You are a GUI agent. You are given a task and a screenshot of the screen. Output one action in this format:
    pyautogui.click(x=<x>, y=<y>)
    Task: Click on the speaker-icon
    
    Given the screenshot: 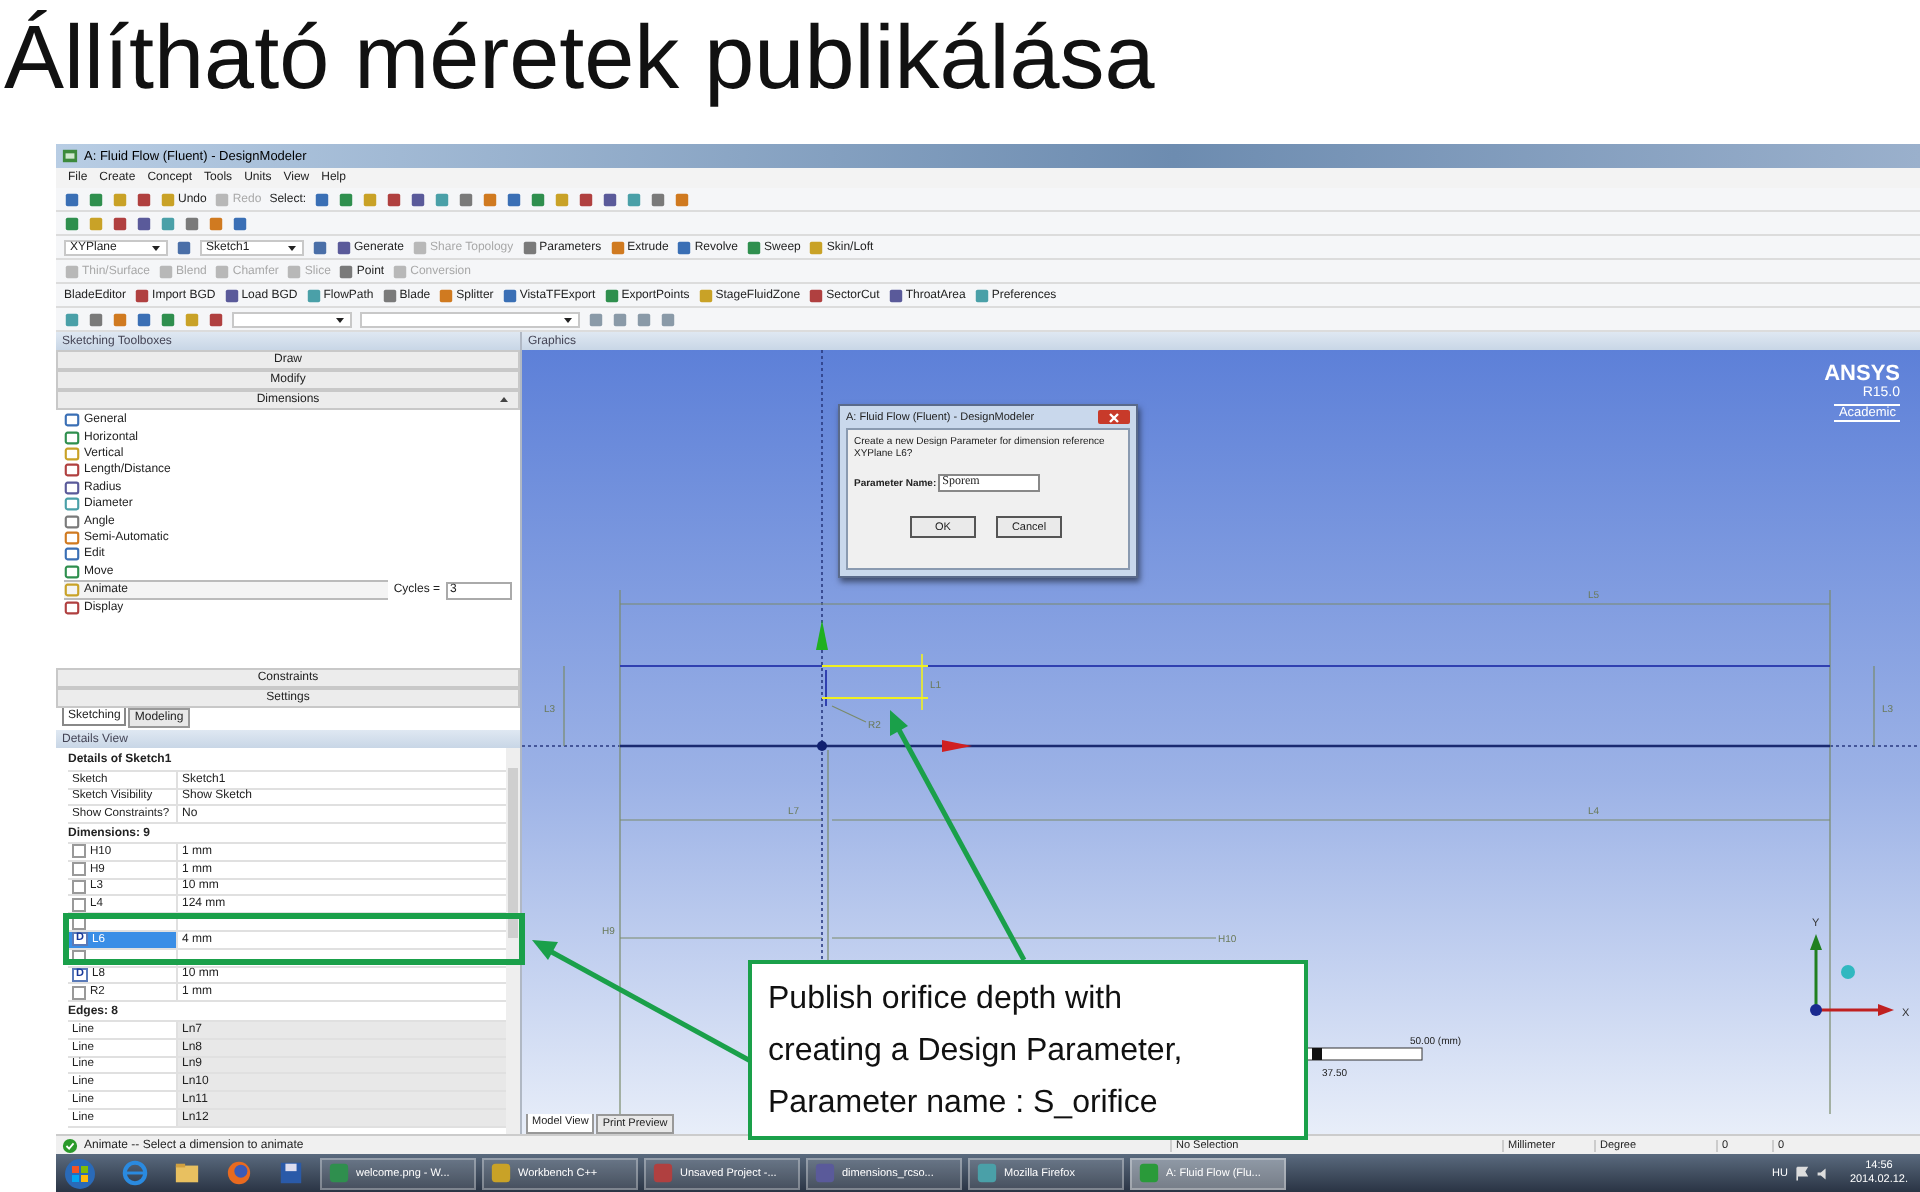 What is the action you would take?
    pyautogui.click(x=1823, y=1173)
    